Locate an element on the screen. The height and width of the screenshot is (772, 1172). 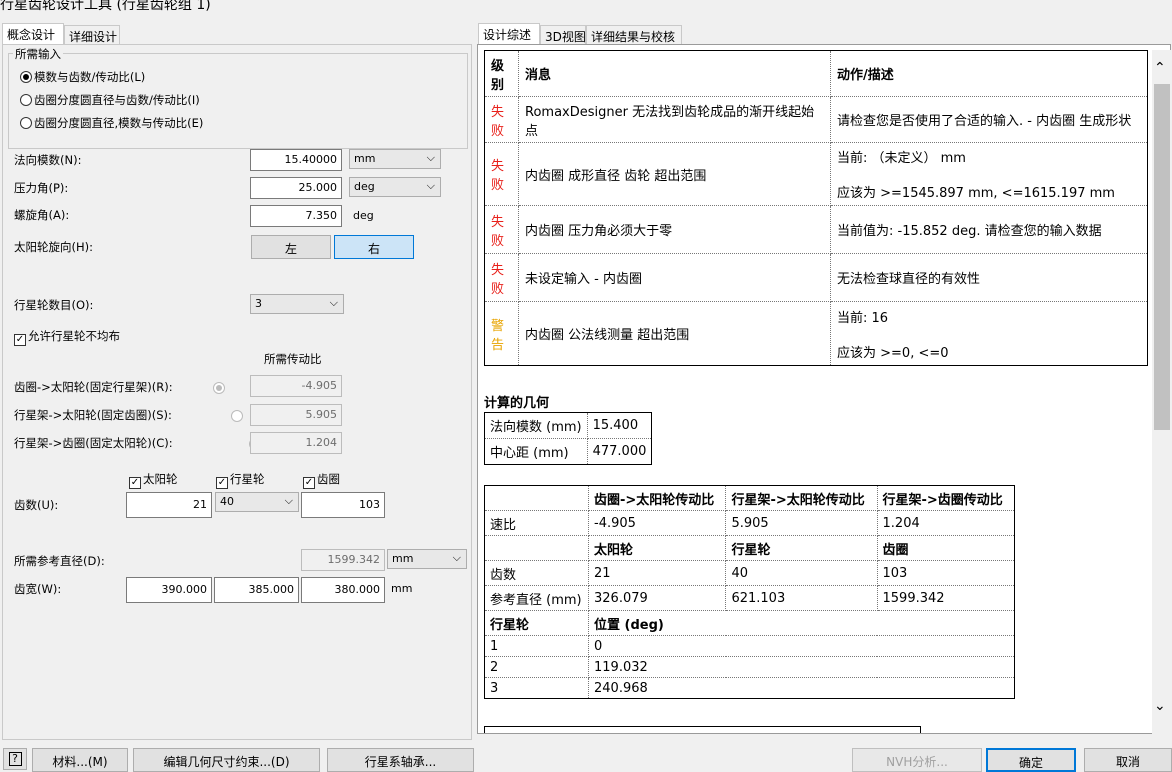
tab-design-summary: 设计综述 is located at coordinates (509, 34).